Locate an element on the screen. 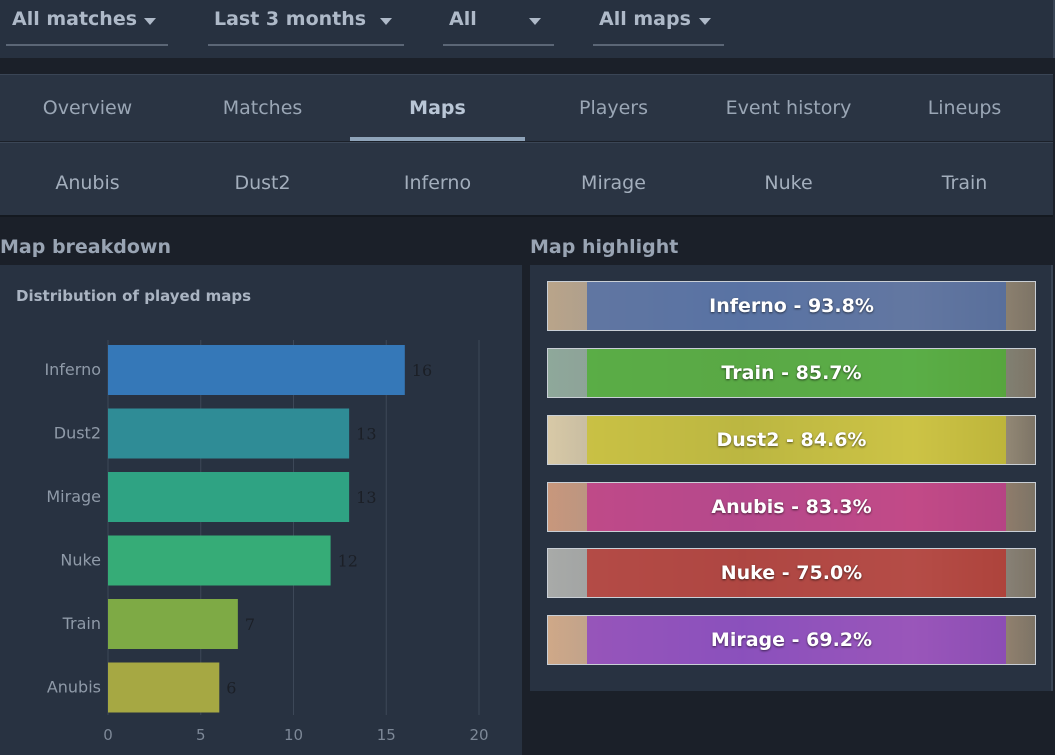 The width and height of the screenshot is (1055, 755). maps-value: All maps is located at coordinates (645, 19).